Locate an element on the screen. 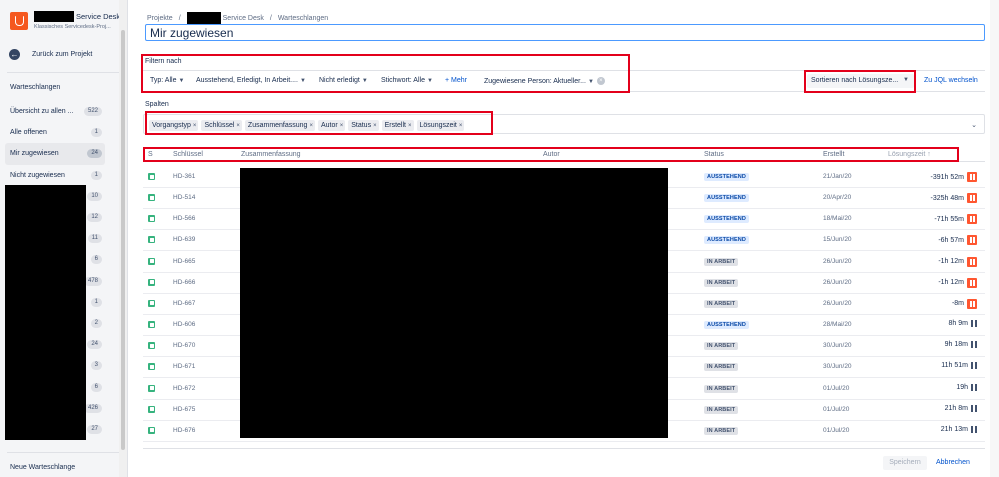 This screenshot has width=999, height=477. column-header-summary: Zusammenfassung is located at coordinates (271, 154).